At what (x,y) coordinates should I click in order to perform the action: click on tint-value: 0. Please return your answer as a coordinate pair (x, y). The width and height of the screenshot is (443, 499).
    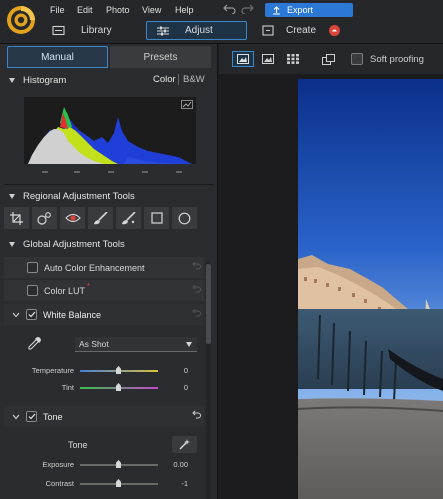
    Looking at the image, I should click on (185, 387).